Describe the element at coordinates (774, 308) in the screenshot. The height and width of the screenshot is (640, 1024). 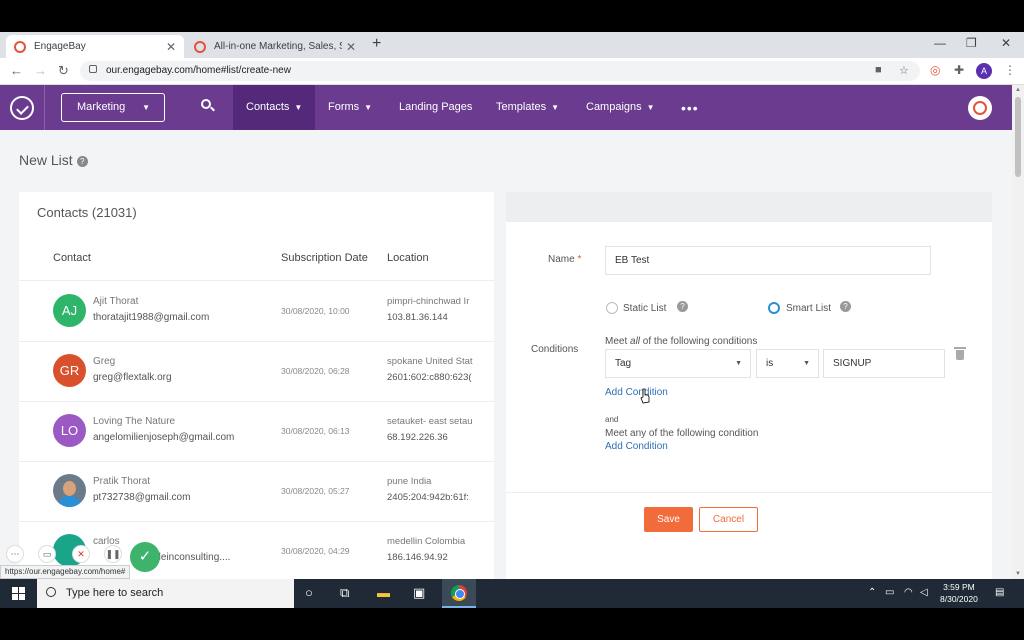
I see `smart-list-radio` at that location.